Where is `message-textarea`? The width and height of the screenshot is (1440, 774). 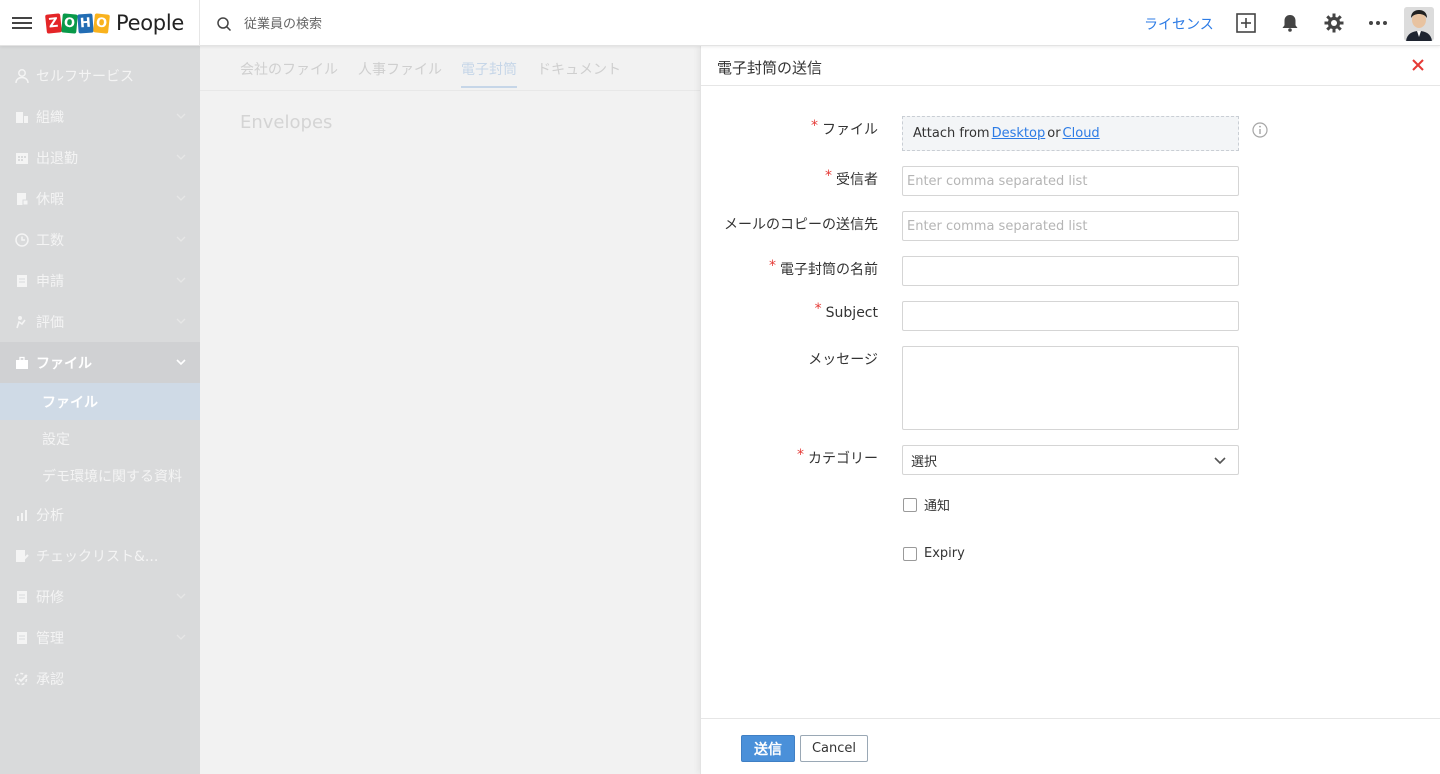 message-textarea is located at coordinates (1070, 388).